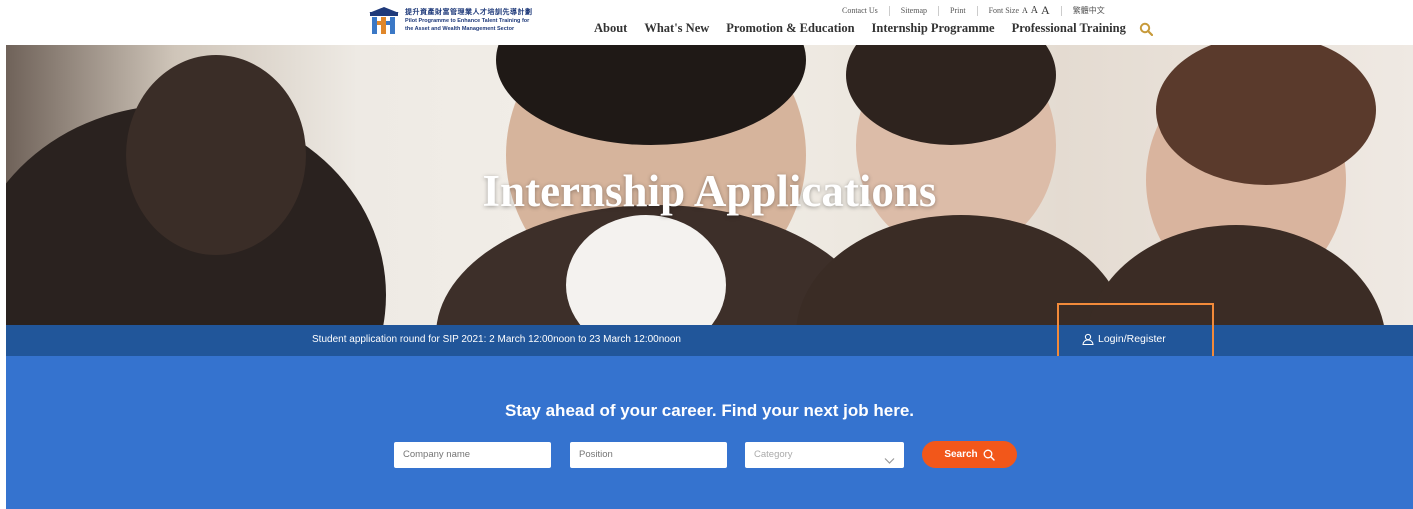  I want to click on nav-item-about: About, so click(610, 28).